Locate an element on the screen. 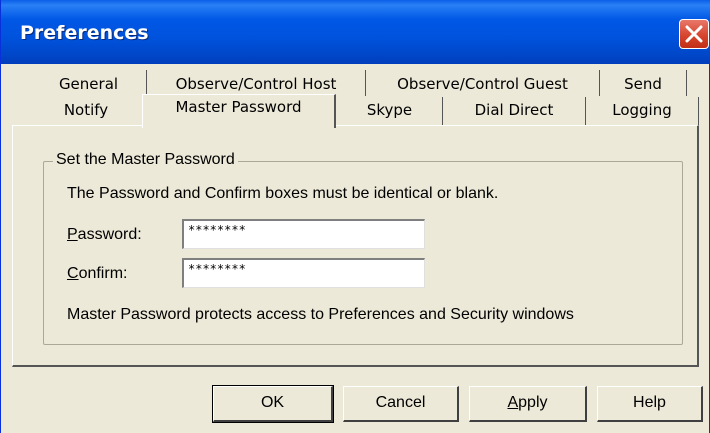  password-field: ******** is located at coordinates (303, 234).